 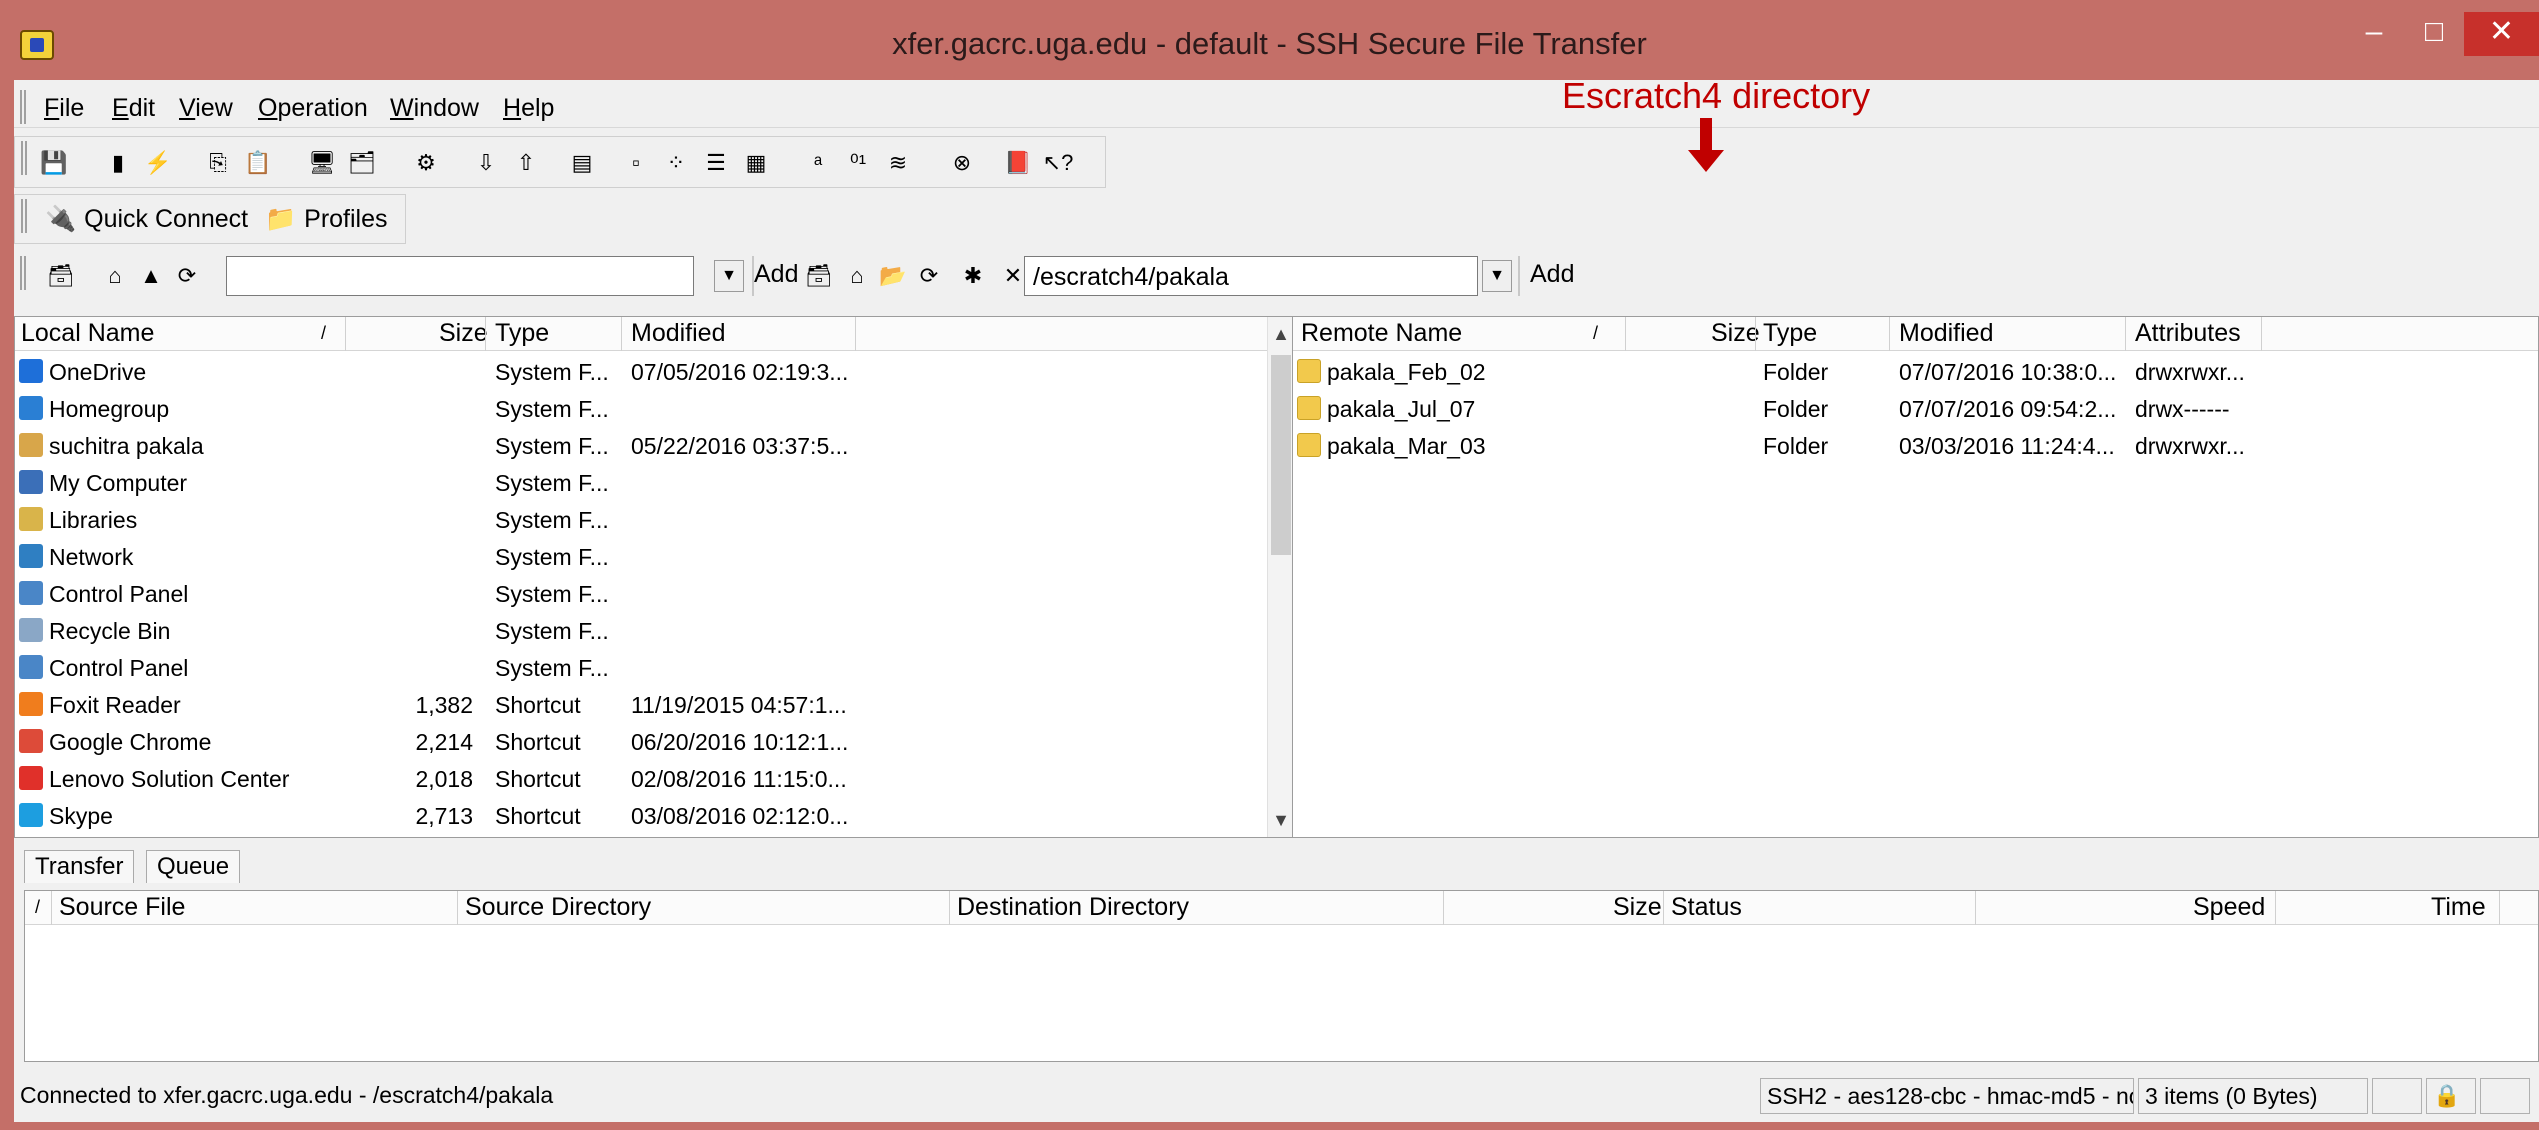 What do you see at coordinates (678, 333) in the screenshot?
I see `local-modified-header: Modified` at bounding box center [678, 333].